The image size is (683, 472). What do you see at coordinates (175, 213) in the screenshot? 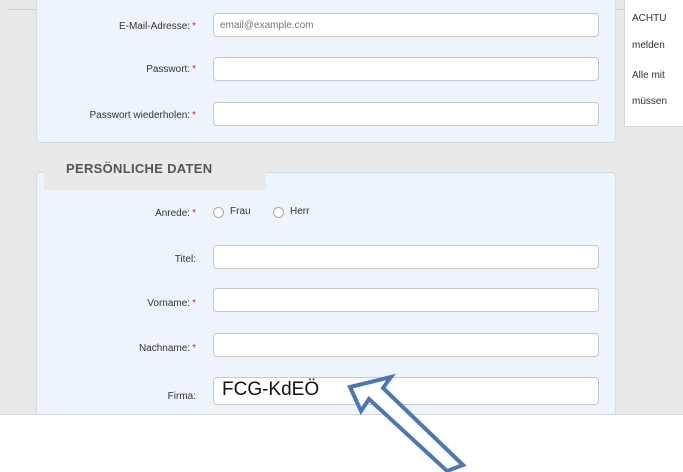
I see `salutation-label: Anrede: *` at bounding box center [175, 213].